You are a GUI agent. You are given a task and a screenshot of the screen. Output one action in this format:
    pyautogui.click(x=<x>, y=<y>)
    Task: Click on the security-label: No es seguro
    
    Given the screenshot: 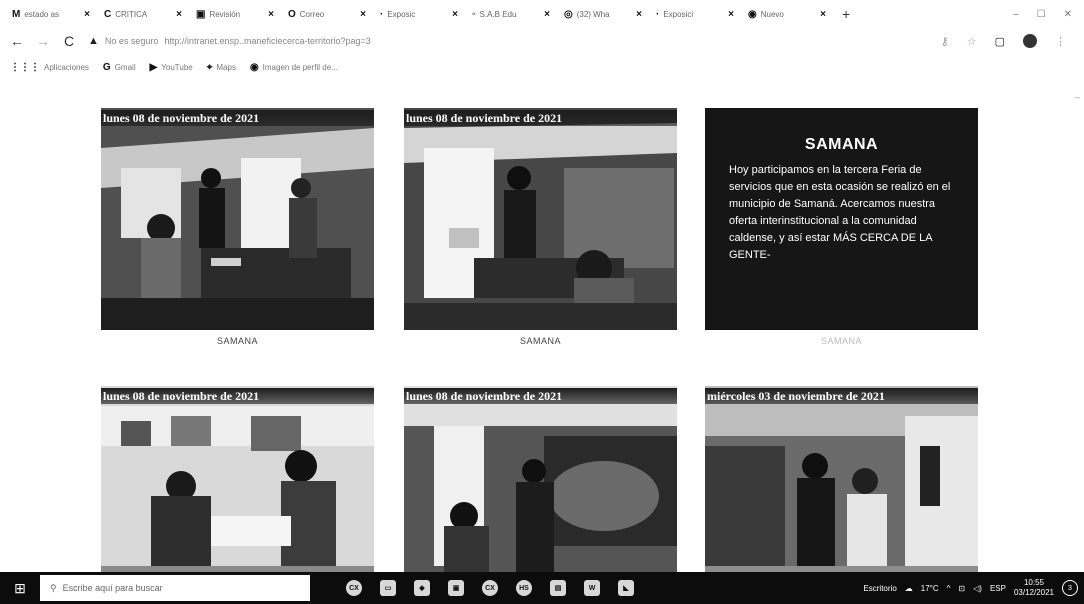 What is the action you would take?
    pyautogui.click(x=131, y=41)
    